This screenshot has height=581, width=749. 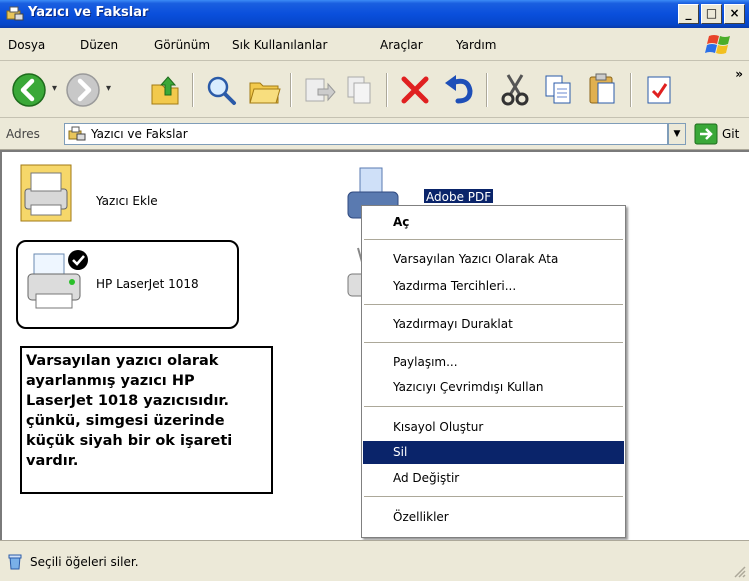 I want to click on printer-icon, so click(x=58, y=281).